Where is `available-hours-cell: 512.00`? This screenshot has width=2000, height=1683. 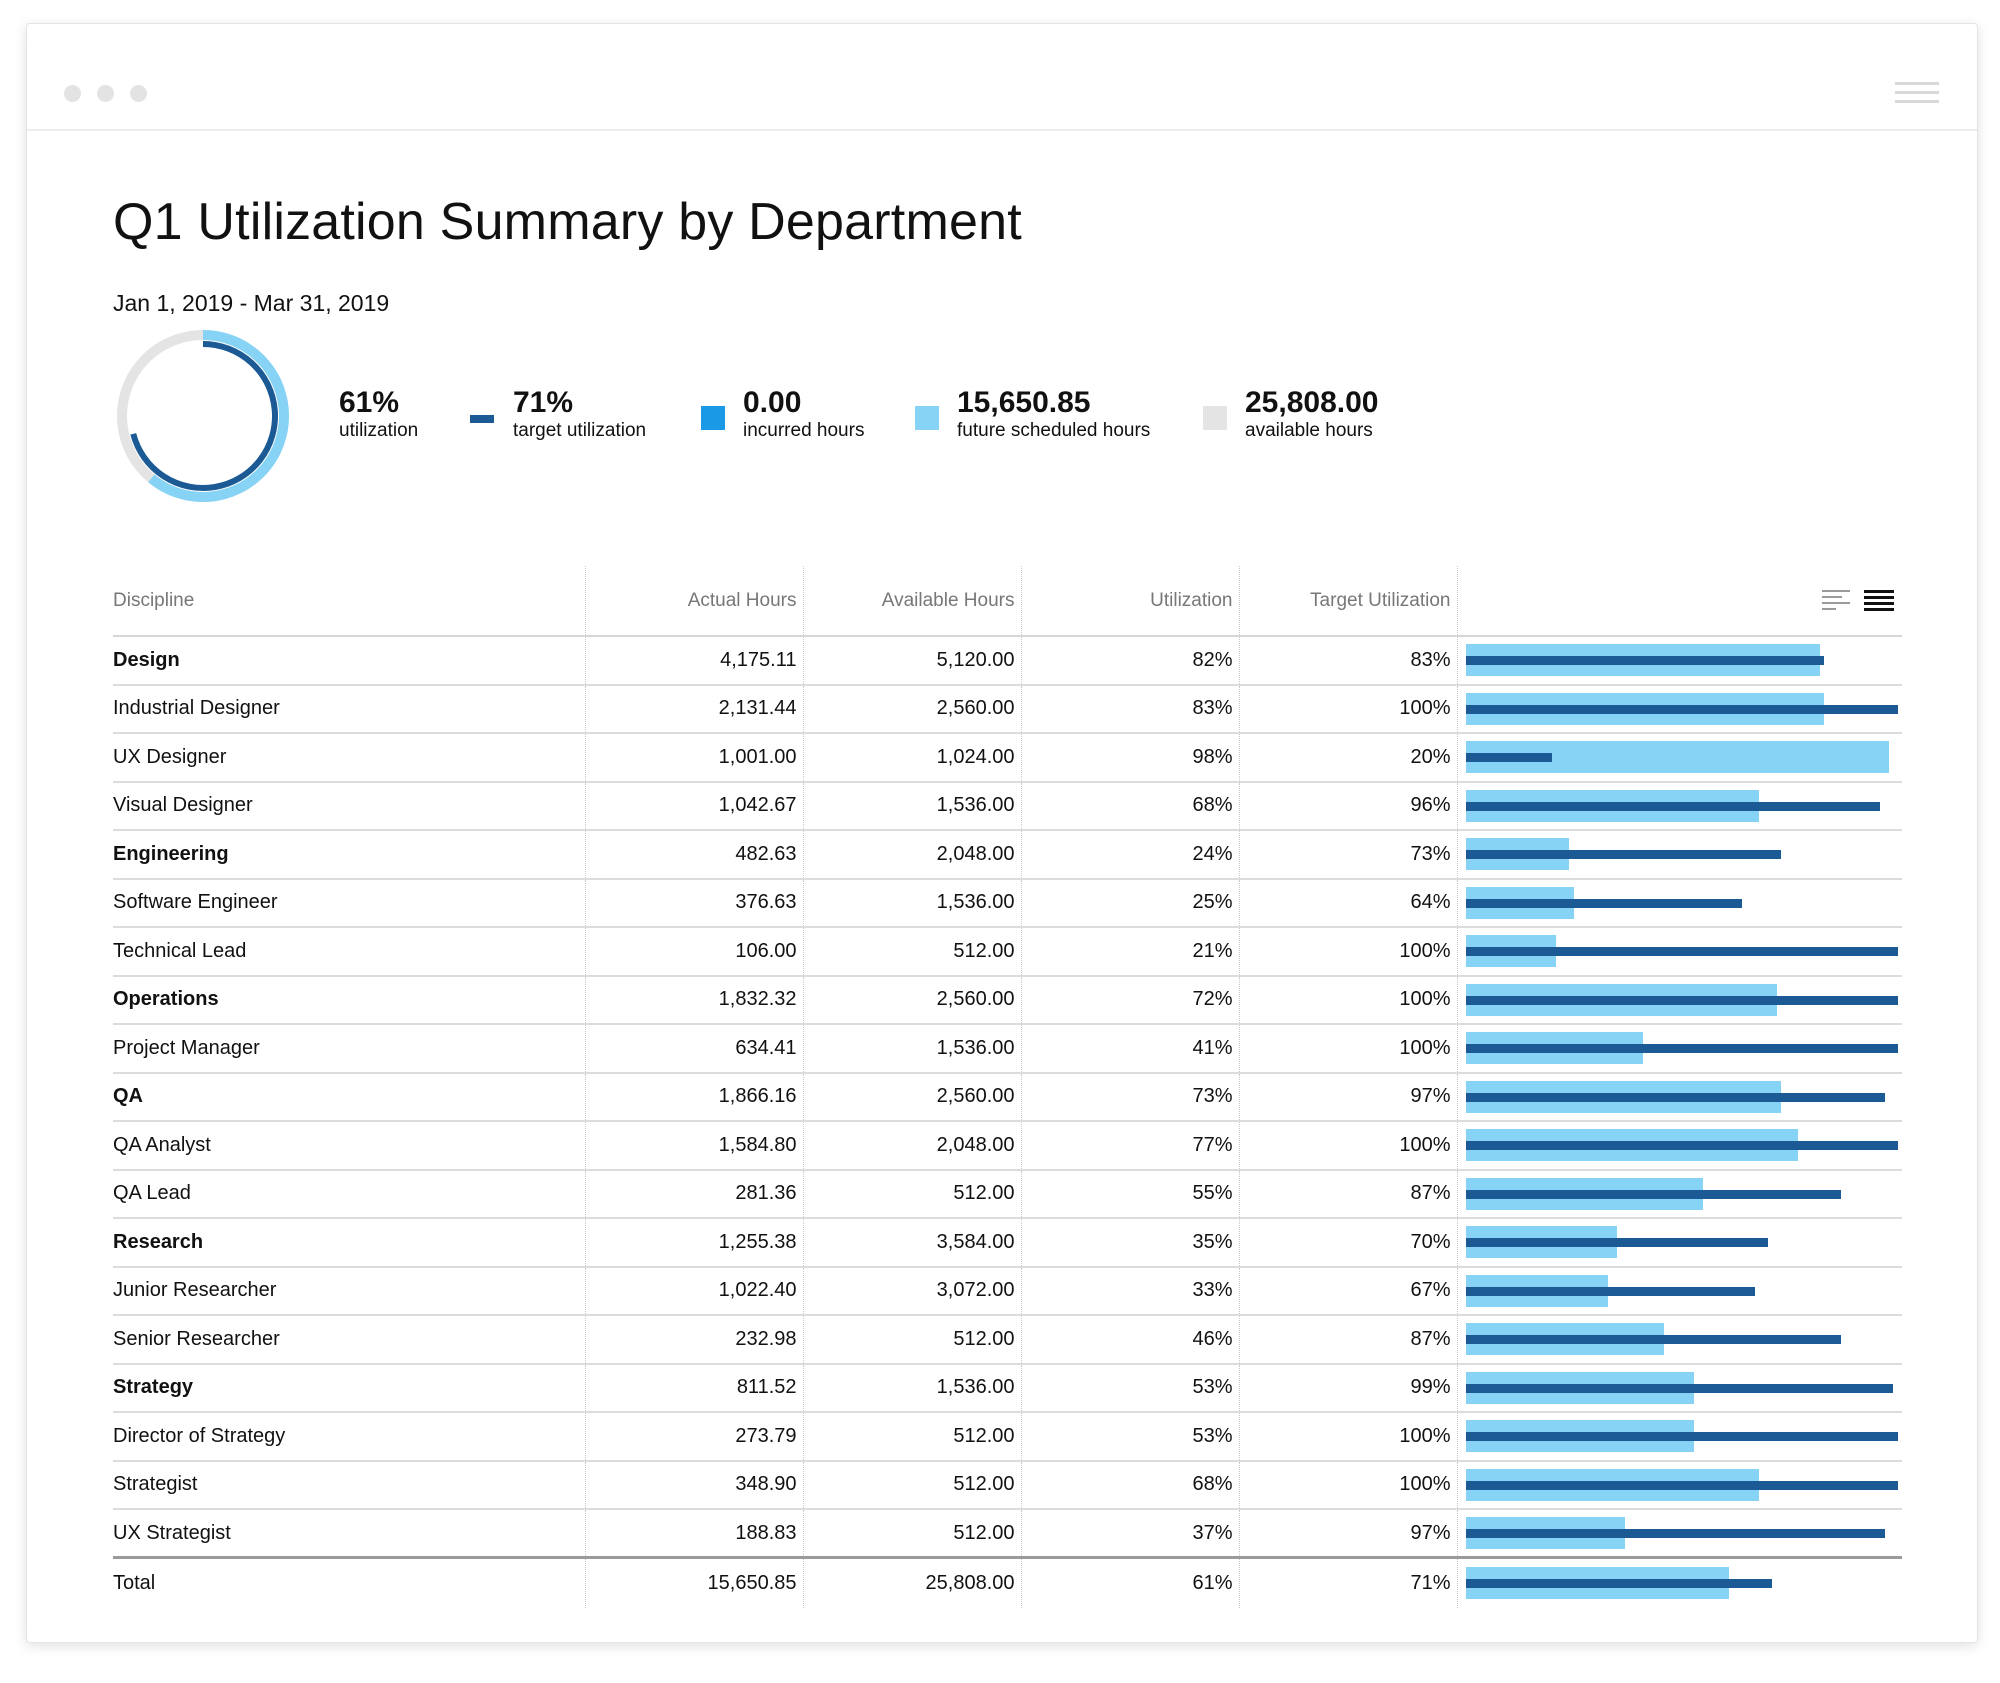
available-hours-cell: 512.00 is located at coordinates (912, 1437).